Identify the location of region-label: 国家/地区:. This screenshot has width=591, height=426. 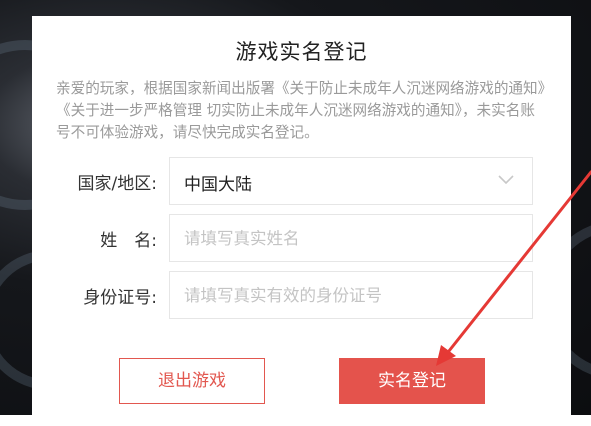
(117, 184).